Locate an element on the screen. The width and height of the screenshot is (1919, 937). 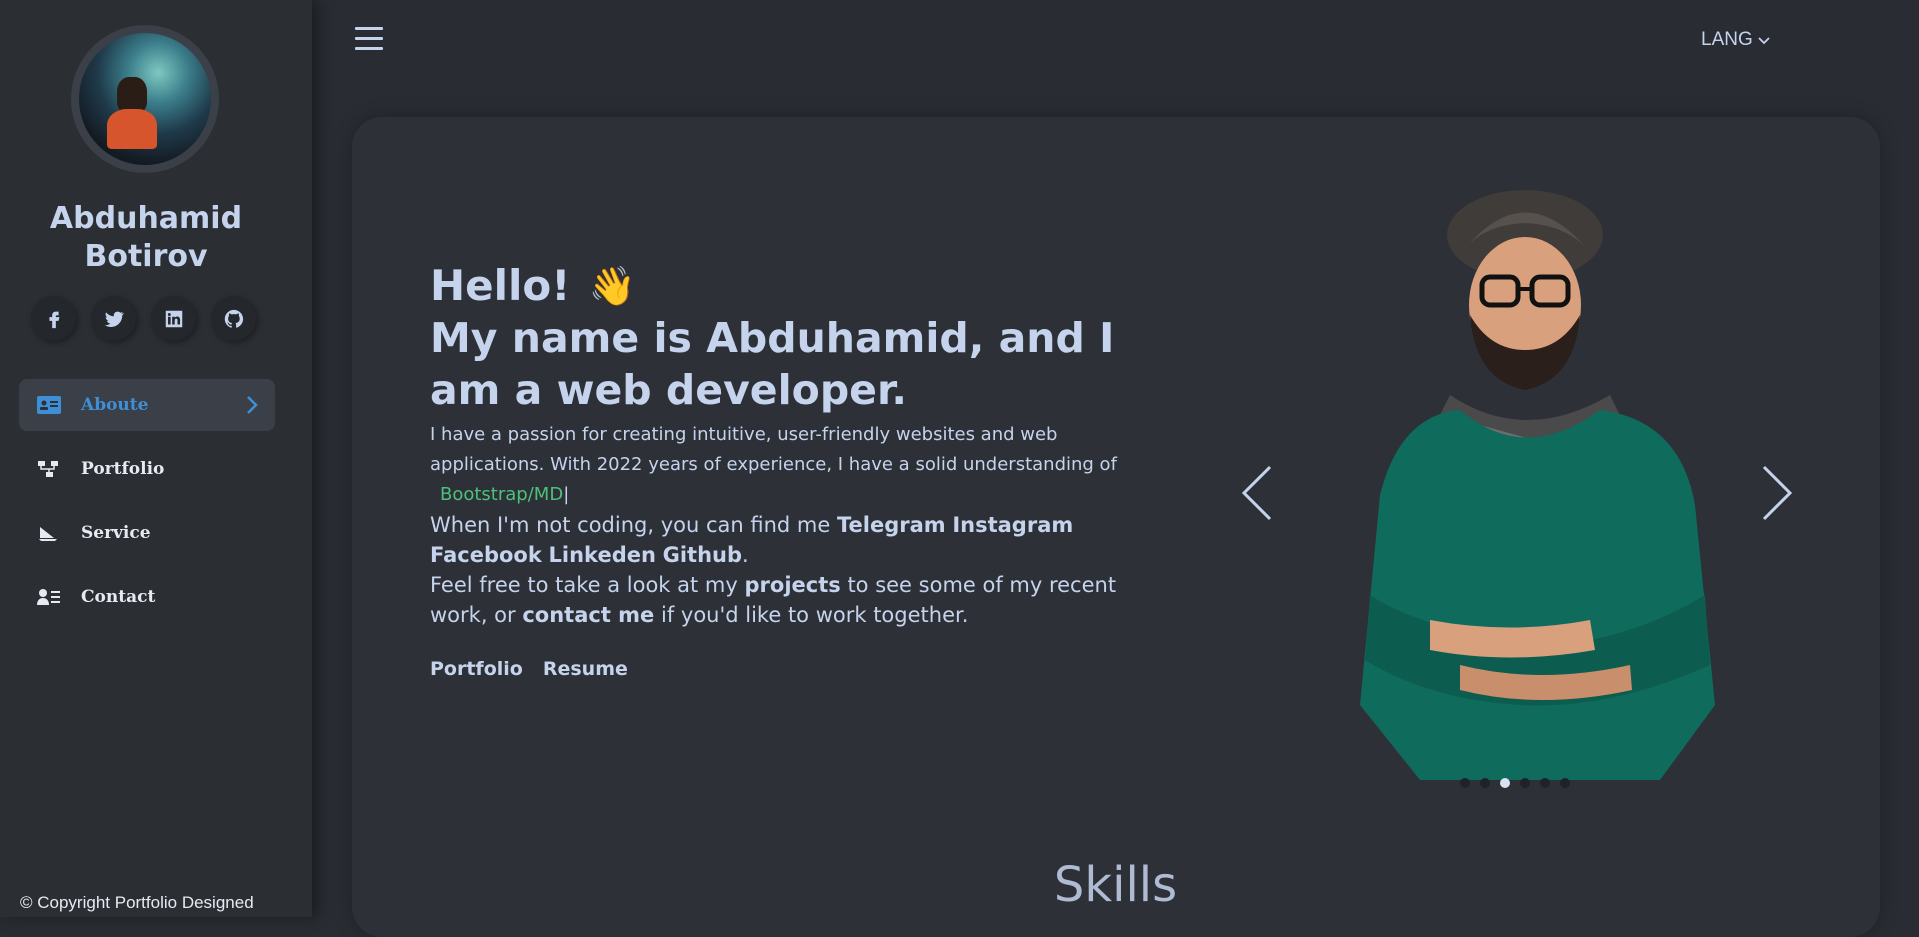
facebook-icon is located at coordinates (53, 319).